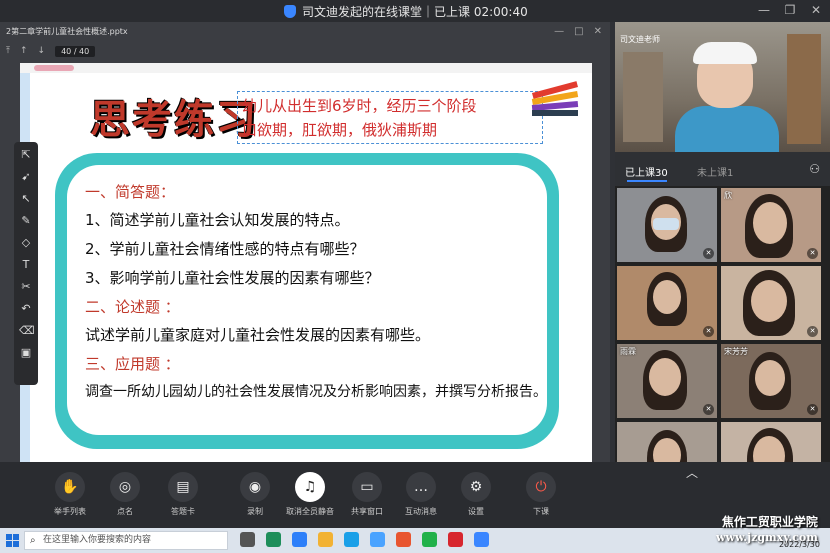 This screenshot has height=553, width=830. What do you see at coordinates (183, 494) in the screenshot?
I see `answer-card-button: ▤ 答题卡` at bounding box center [183, 494].